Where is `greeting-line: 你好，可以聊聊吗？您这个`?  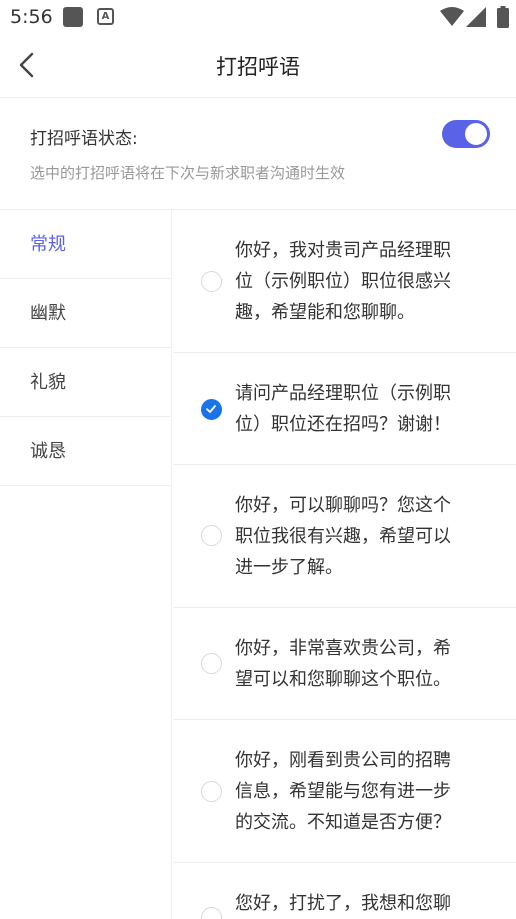
greeting-line: 你好，可以聊聊吗？您这个 is located at coordinates (343, 505).